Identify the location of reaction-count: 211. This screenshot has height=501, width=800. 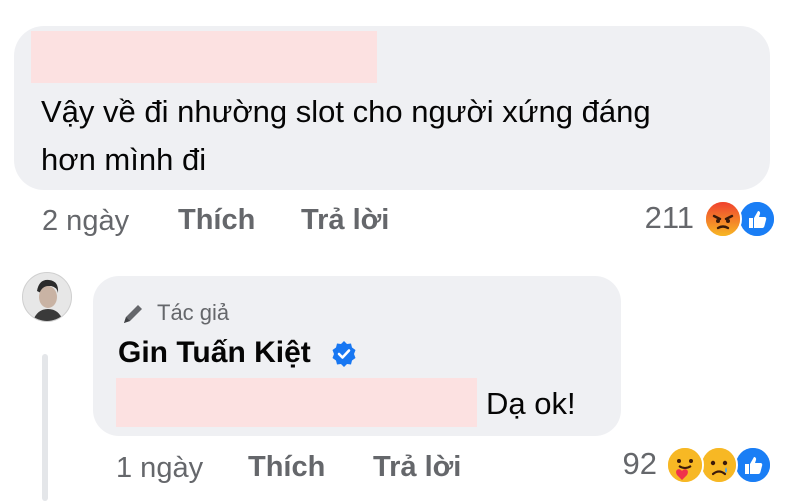
(661, 218).